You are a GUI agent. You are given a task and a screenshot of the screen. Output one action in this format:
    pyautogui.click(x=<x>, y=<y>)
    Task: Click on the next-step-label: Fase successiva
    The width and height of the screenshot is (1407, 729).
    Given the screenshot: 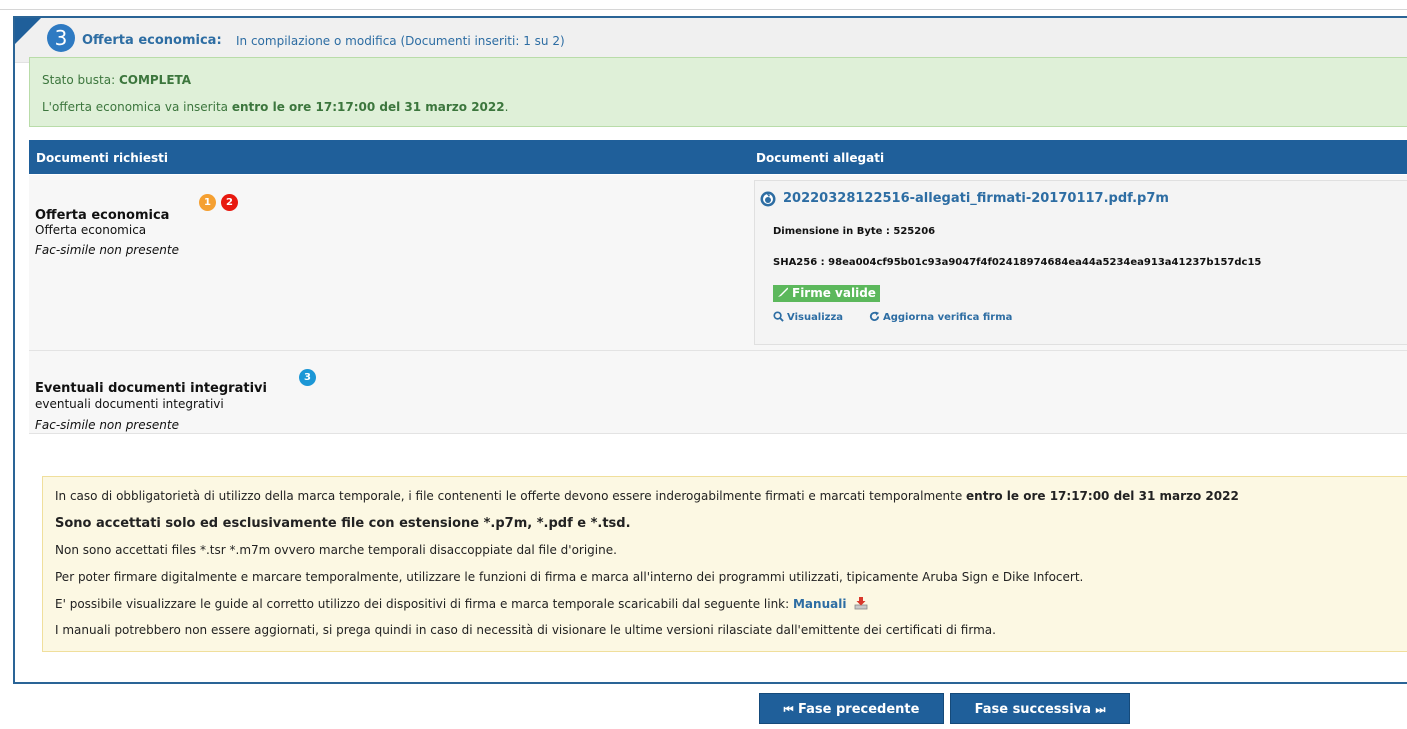 What is the action you would take?
    pyautogui.click(x=1032, y=709)
    